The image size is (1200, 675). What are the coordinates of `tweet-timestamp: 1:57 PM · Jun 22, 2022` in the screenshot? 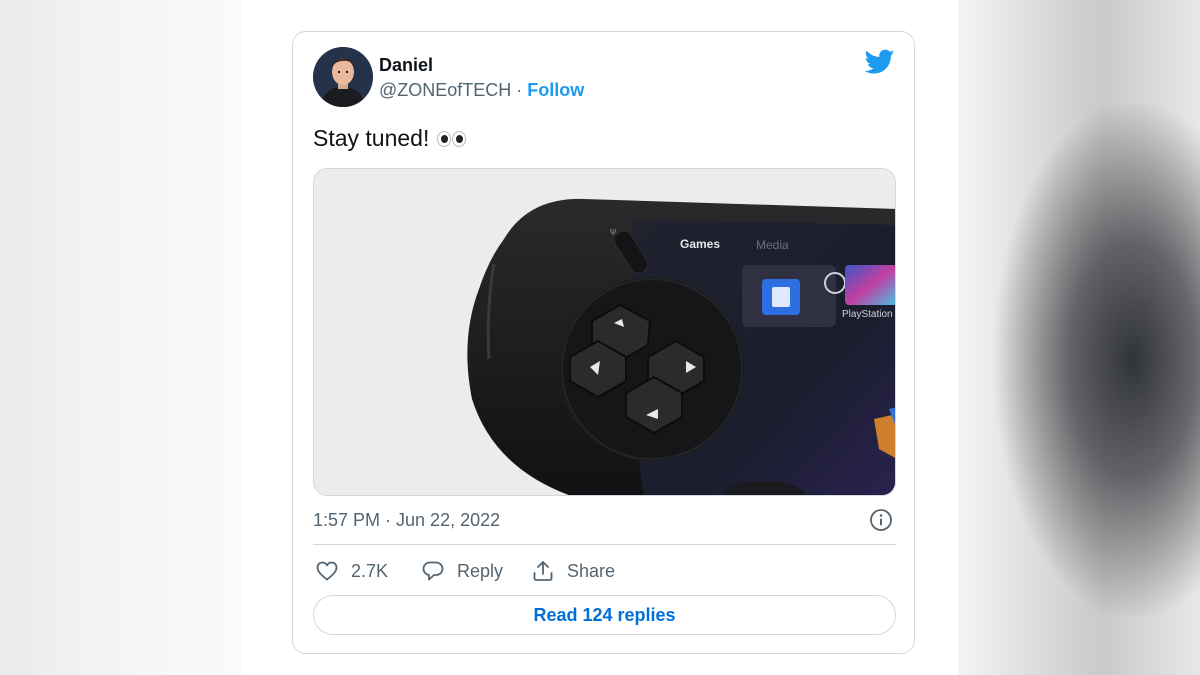 It's located at (406, 520).